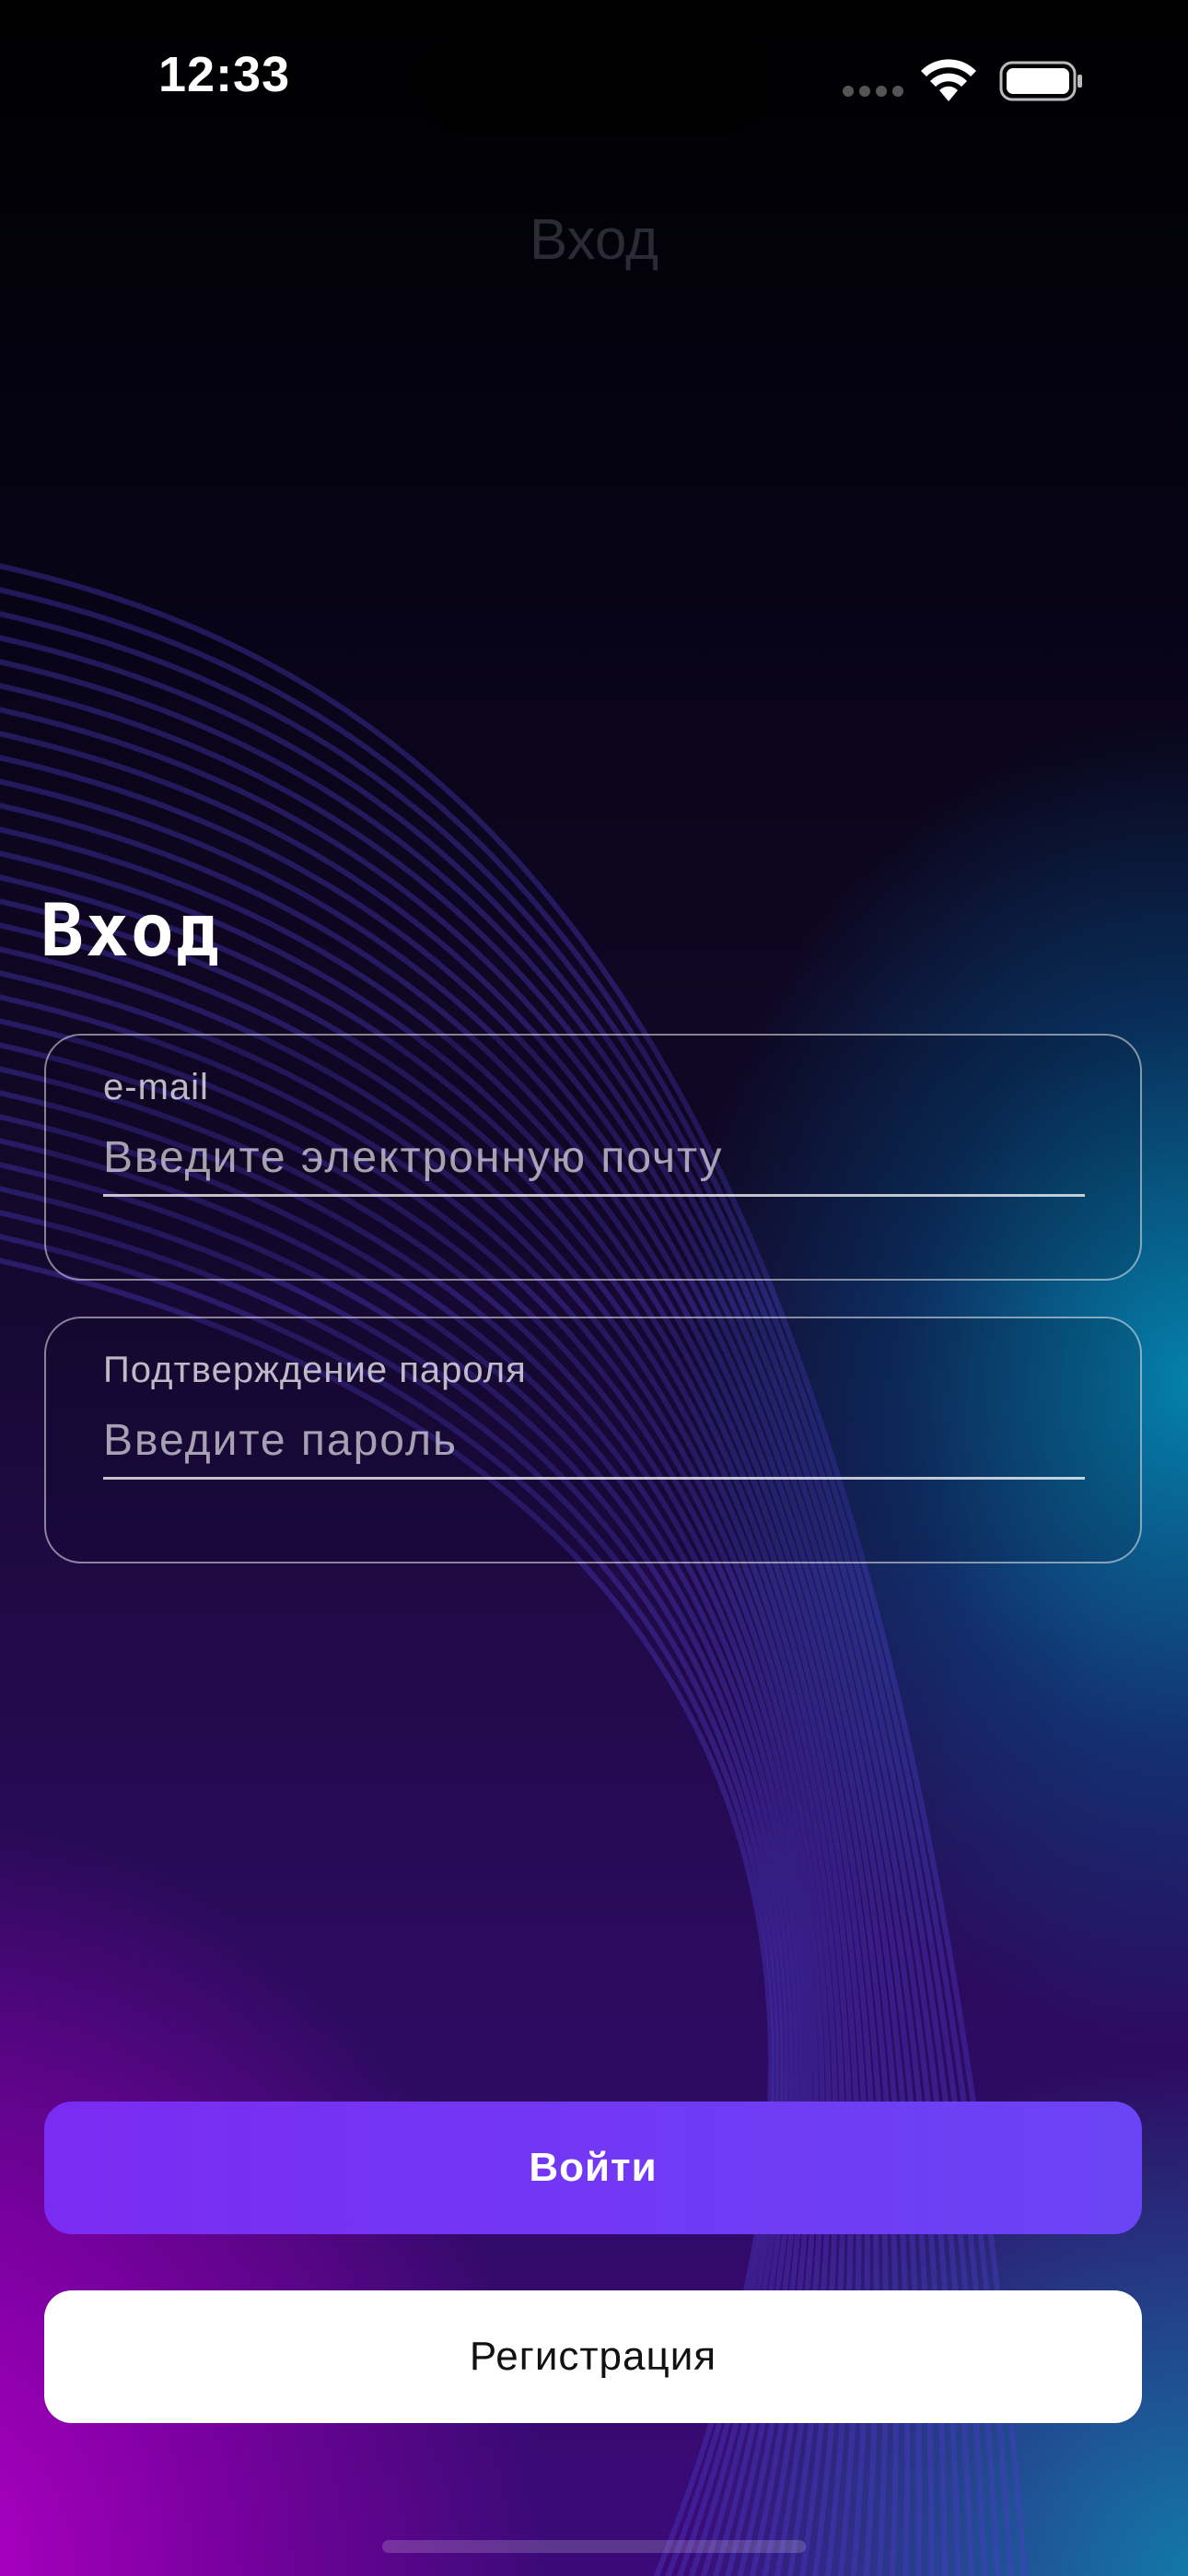 The height and width of the screenshot is (2576, 1188). Describe the element at coordinates (594, 2546) in the screenshot. I see `home-indicator` at that location.